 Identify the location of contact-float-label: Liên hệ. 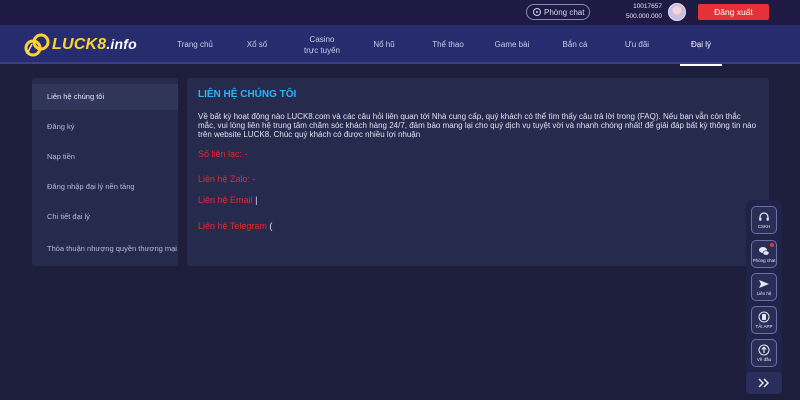
(764, 293).